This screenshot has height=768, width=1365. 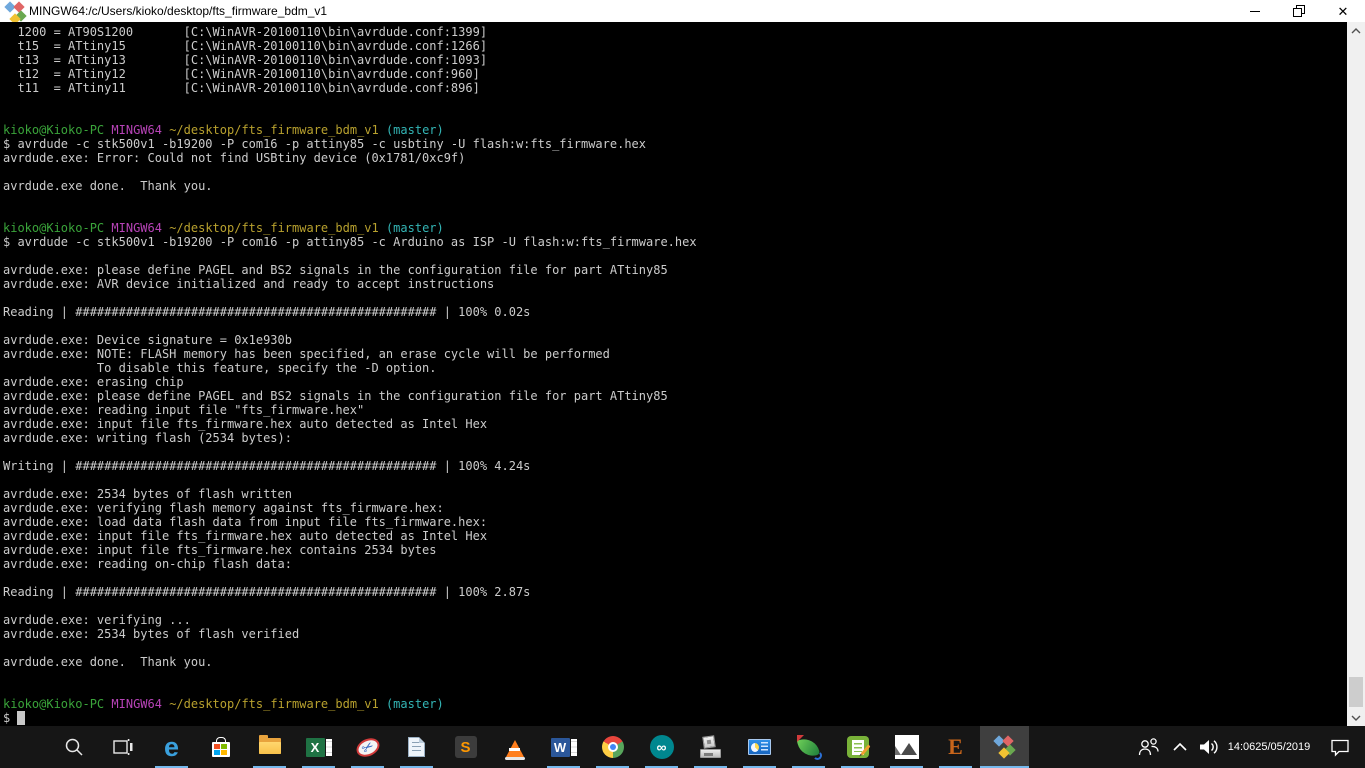 What do you see at coordinates (21, 718) in the screenshot?
I see `terminal-cursor` at bounding box center [21, 718].